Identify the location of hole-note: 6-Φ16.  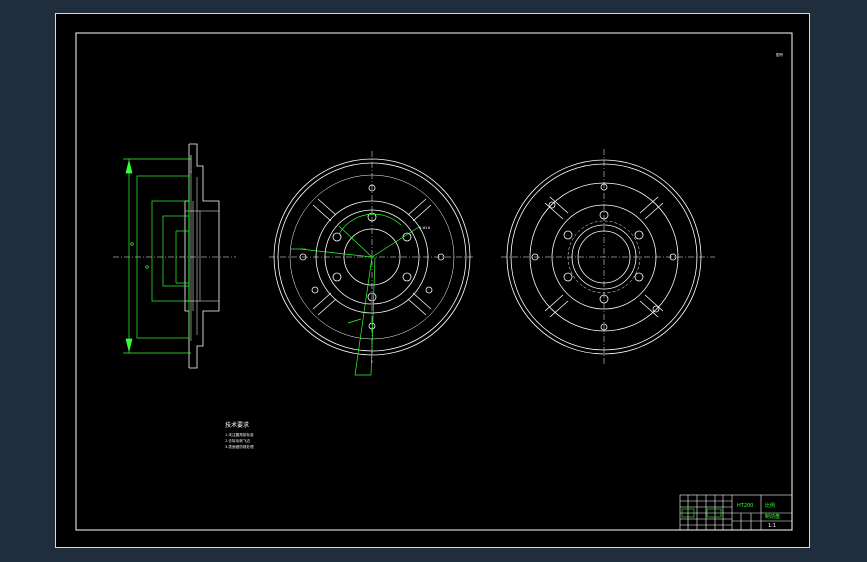
(425, 228).